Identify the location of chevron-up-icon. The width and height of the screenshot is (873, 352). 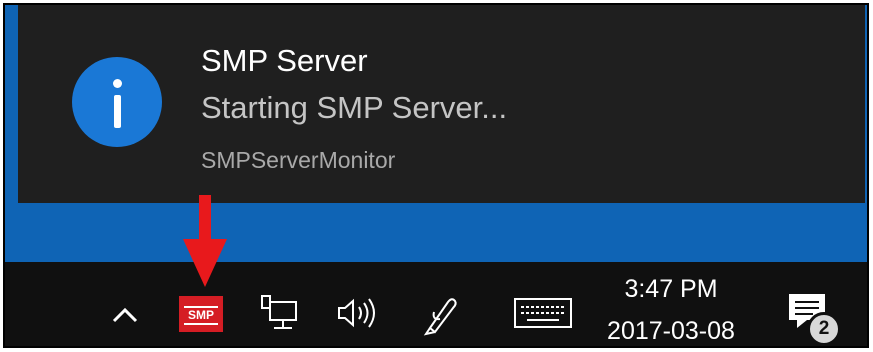
(125, 315).